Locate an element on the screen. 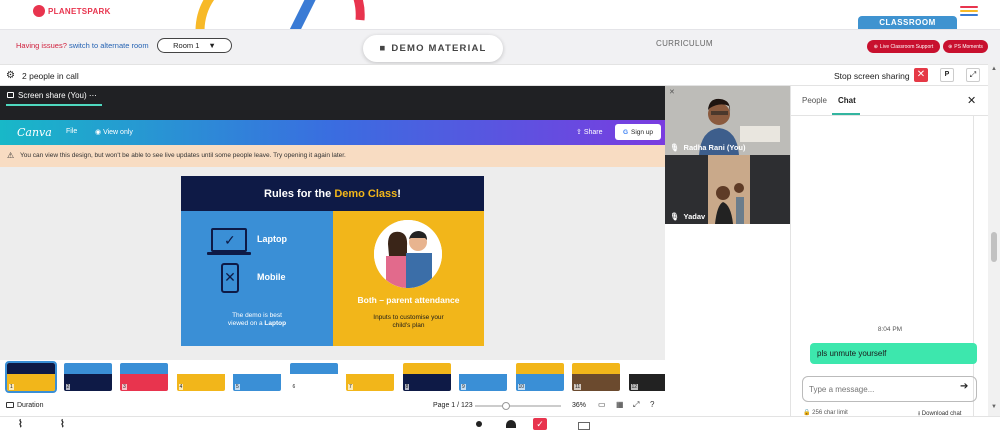 Image resolution: width=1000 pixels, height=441 pixels. canva-logo: Canva is located at coordinates (34, 132).